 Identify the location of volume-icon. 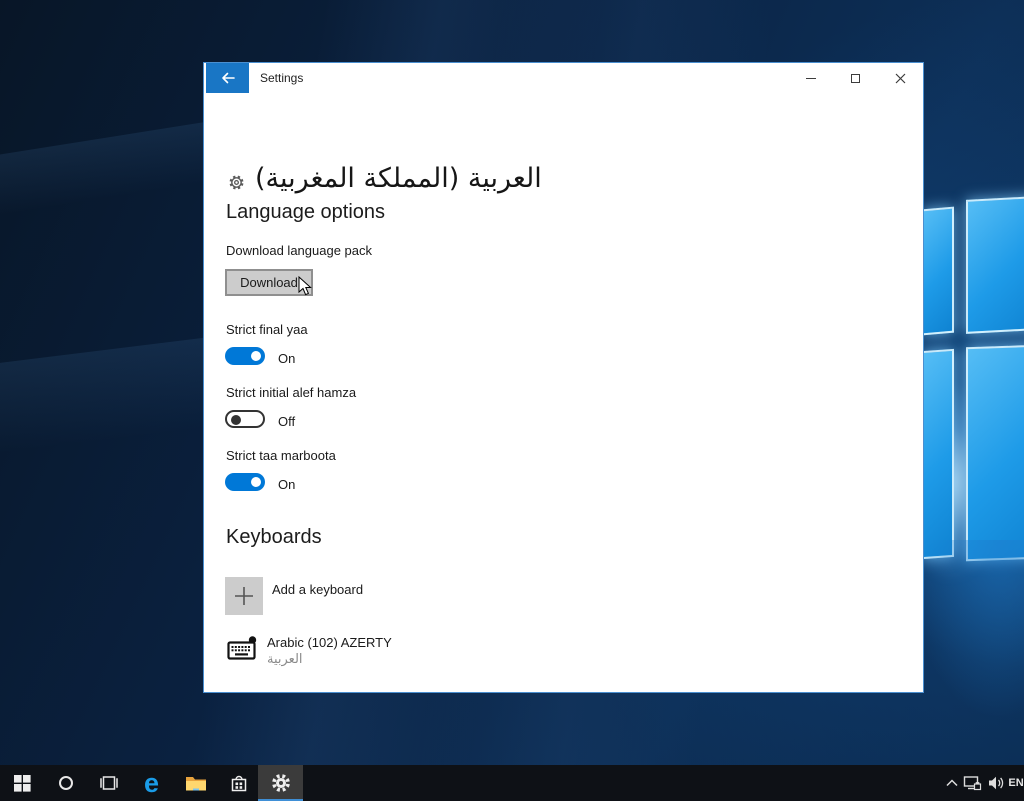
(996, 783).